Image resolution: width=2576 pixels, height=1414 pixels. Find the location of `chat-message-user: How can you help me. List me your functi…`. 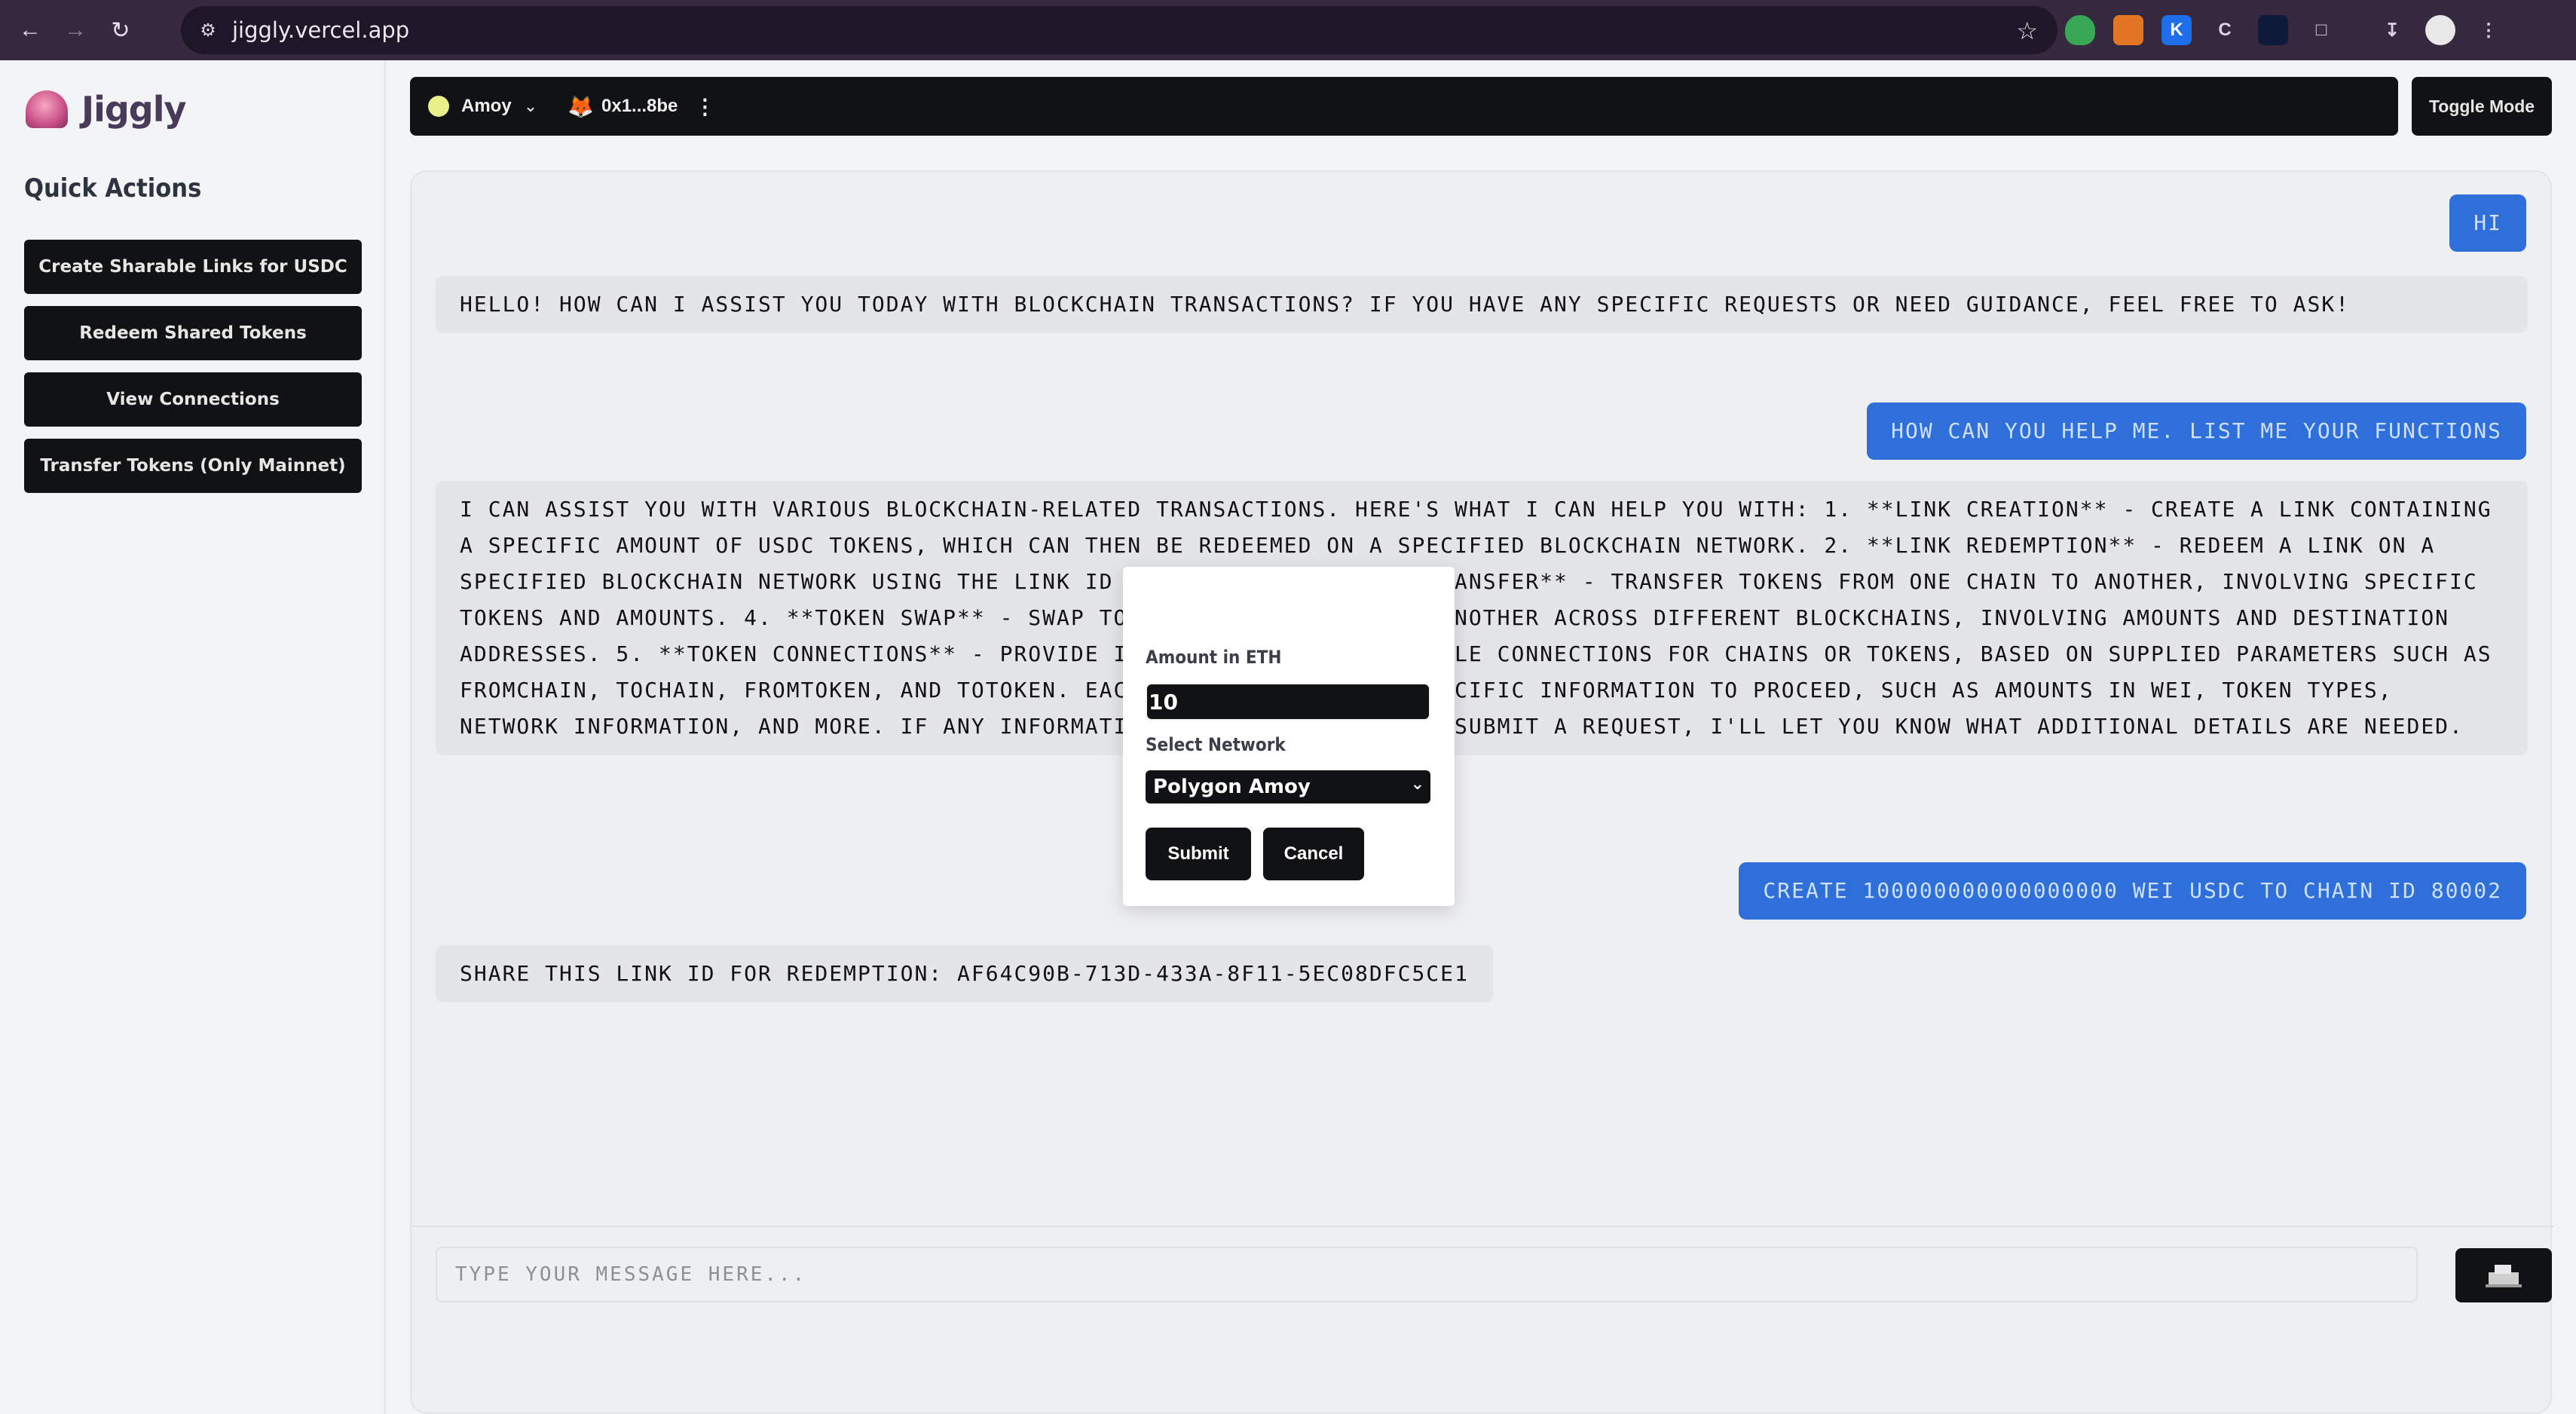

chat-message-user: How can you help me. List me your functi… is located at coordinates (2196, 431).